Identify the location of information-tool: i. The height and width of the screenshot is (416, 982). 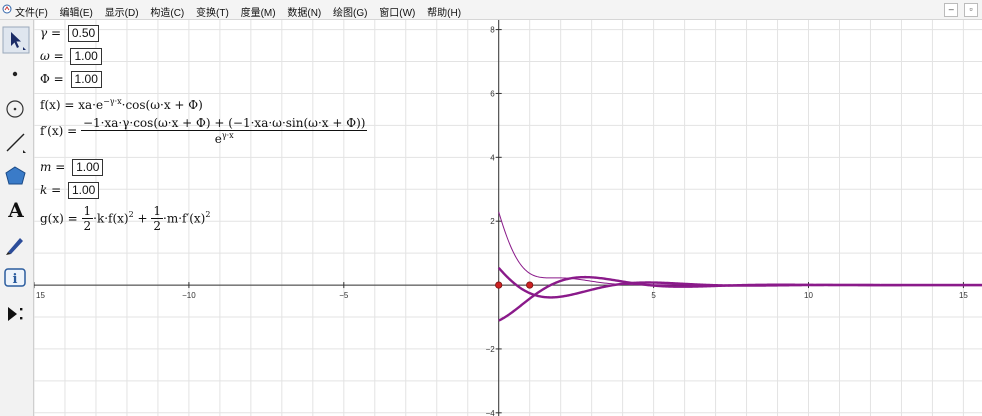
(16, 278).